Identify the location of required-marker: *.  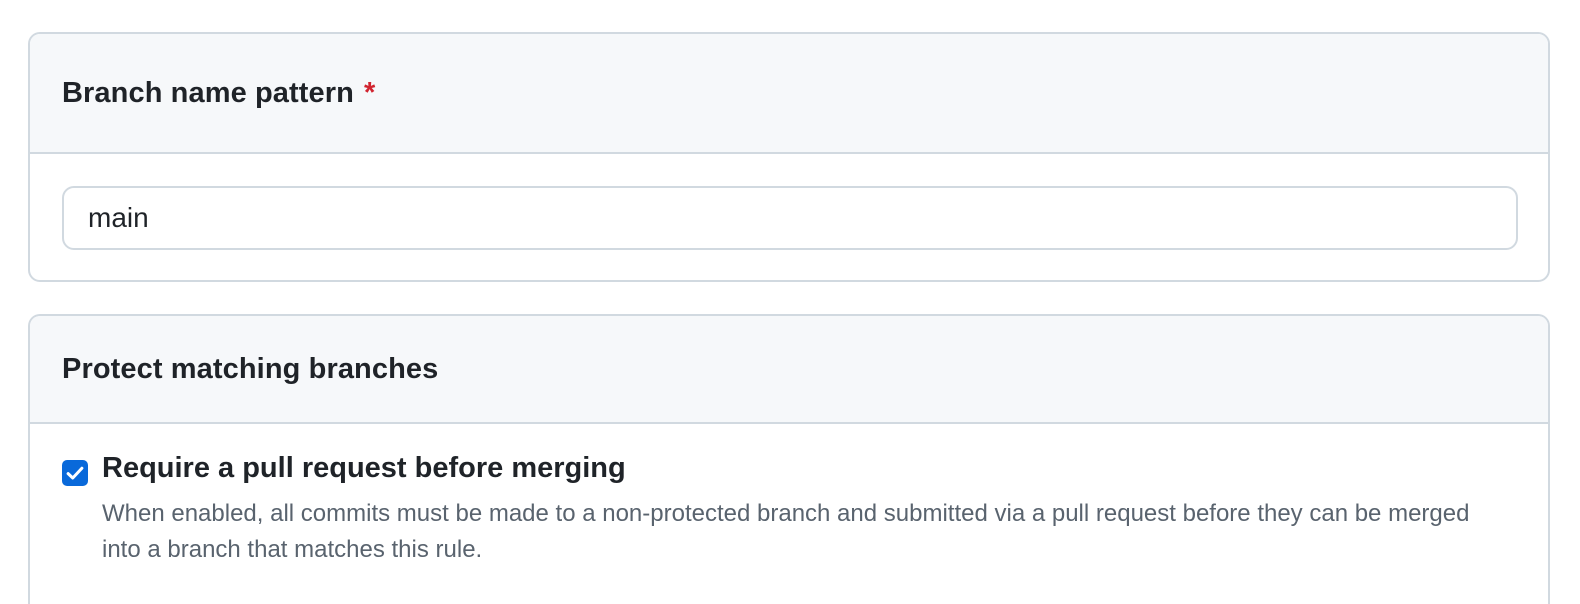
(369, 92).